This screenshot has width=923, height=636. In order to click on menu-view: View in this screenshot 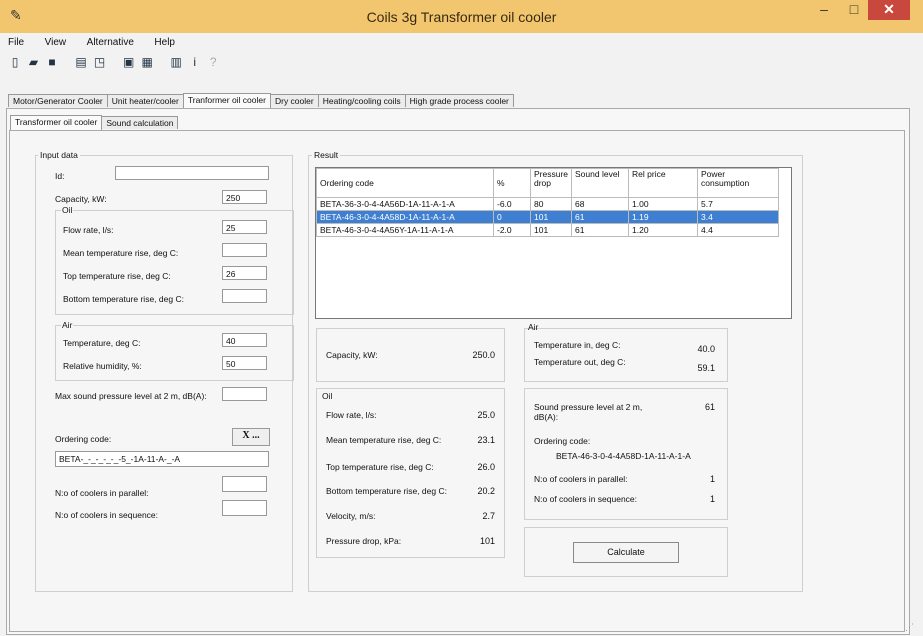, I will do `click(56, 42)`.